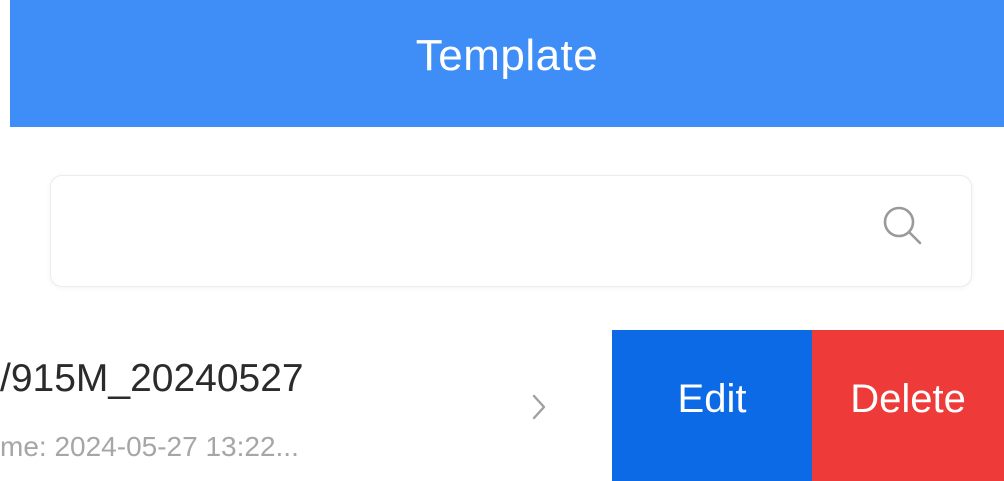 The image size is (1004, 481). I want to click on list-item-title: /915M_20240527, so click(152, 378).